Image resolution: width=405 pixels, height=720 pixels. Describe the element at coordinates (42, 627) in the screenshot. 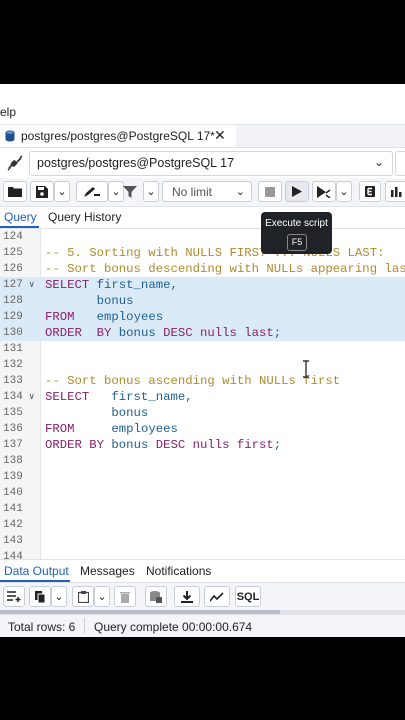

I see `total-rows: Total rows: 6` at that location.